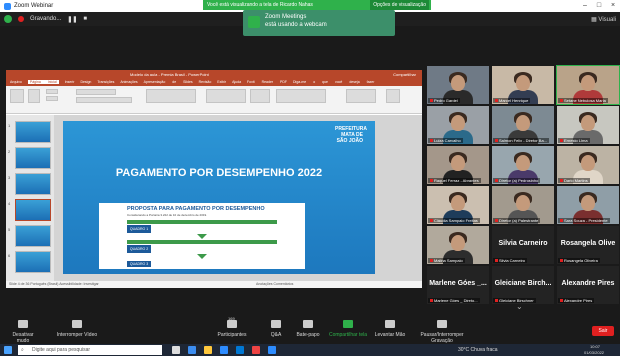 This screenshot has height=356, width=620. I want to click on file-explorer-icon, so click(208, 350).